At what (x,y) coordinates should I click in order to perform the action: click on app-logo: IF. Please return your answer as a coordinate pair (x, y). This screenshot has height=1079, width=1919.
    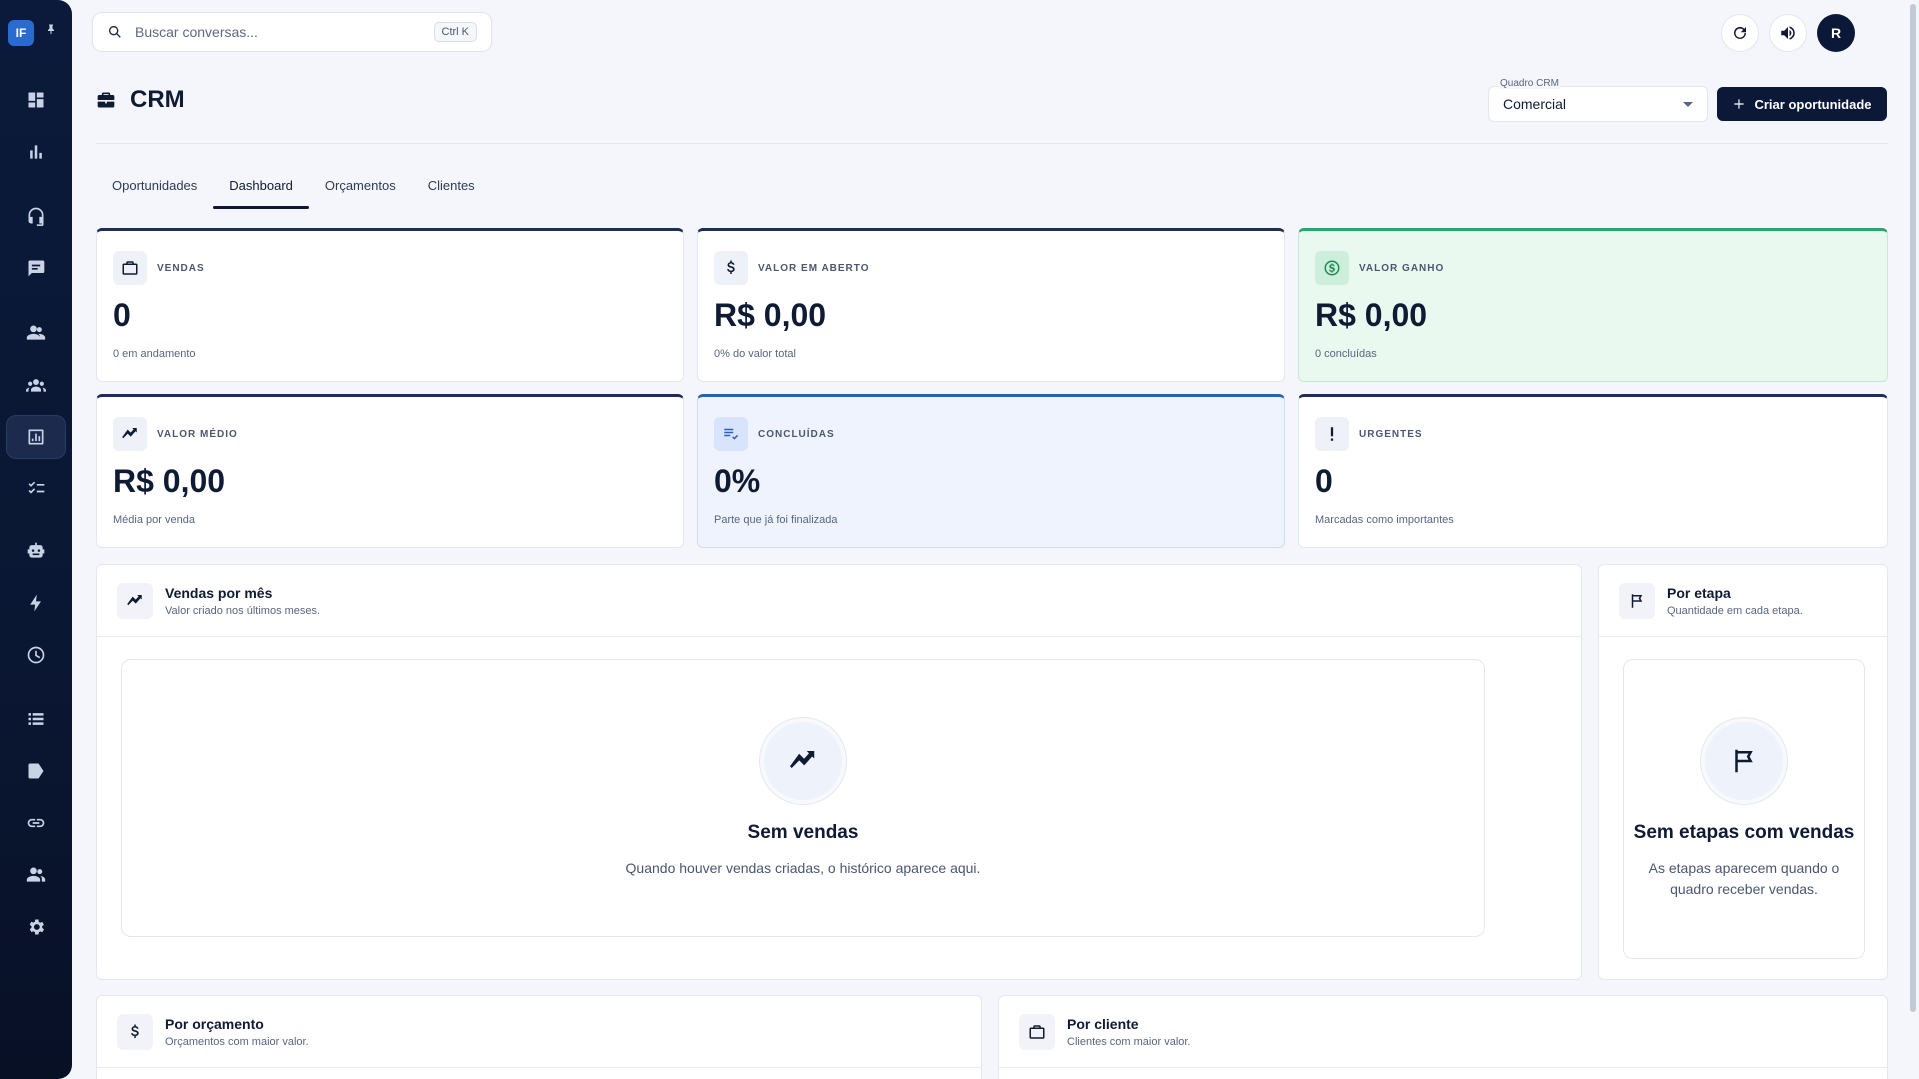
    Looking at the image, I should click on (21, 33).